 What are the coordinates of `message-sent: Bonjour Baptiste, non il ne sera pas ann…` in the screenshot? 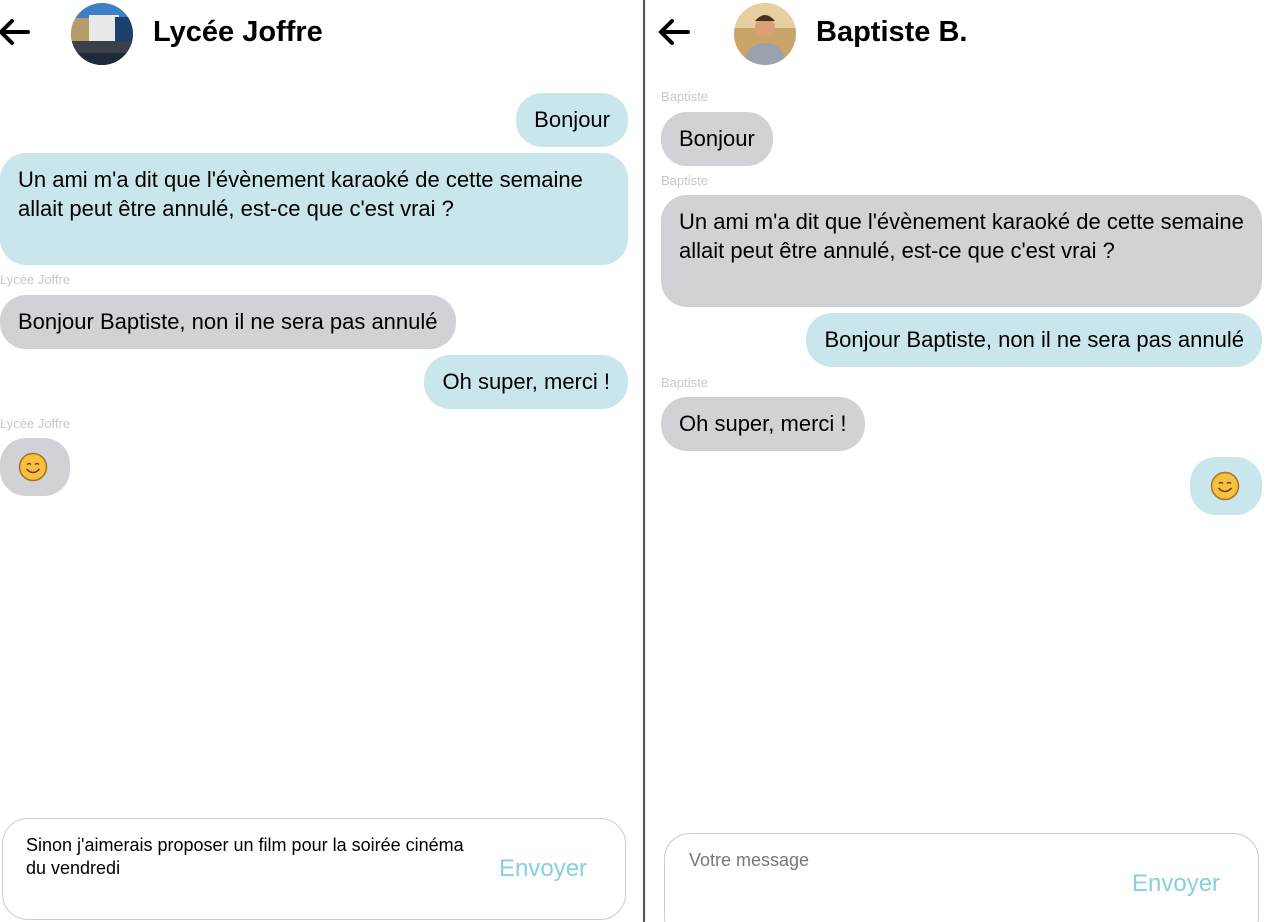 It's located at (1034, 340).